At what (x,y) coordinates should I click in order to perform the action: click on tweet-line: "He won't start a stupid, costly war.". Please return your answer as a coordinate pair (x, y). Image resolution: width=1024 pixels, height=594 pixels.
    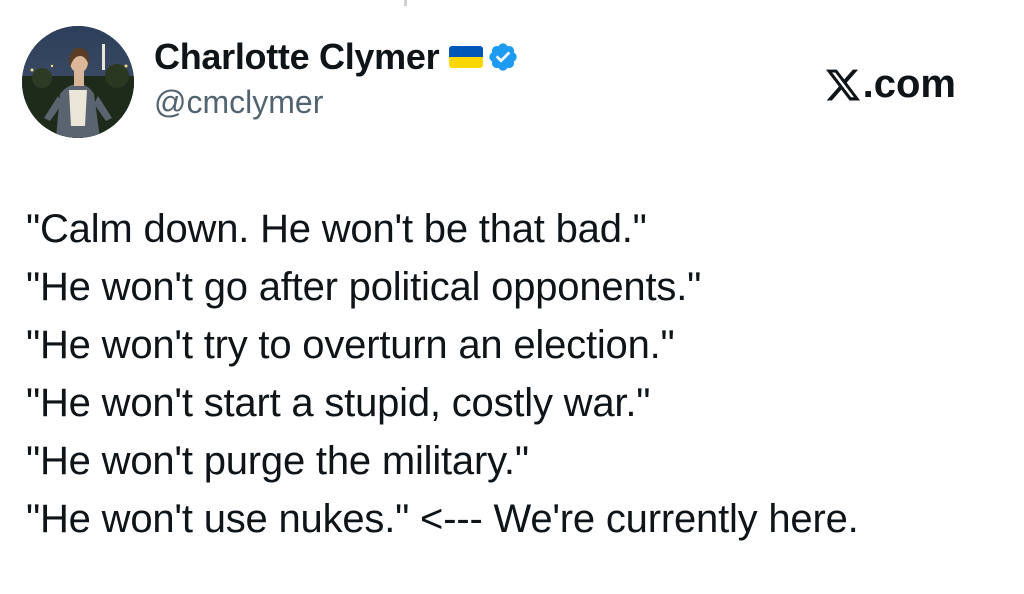
    Looking at the image, I should click on (338, 403).